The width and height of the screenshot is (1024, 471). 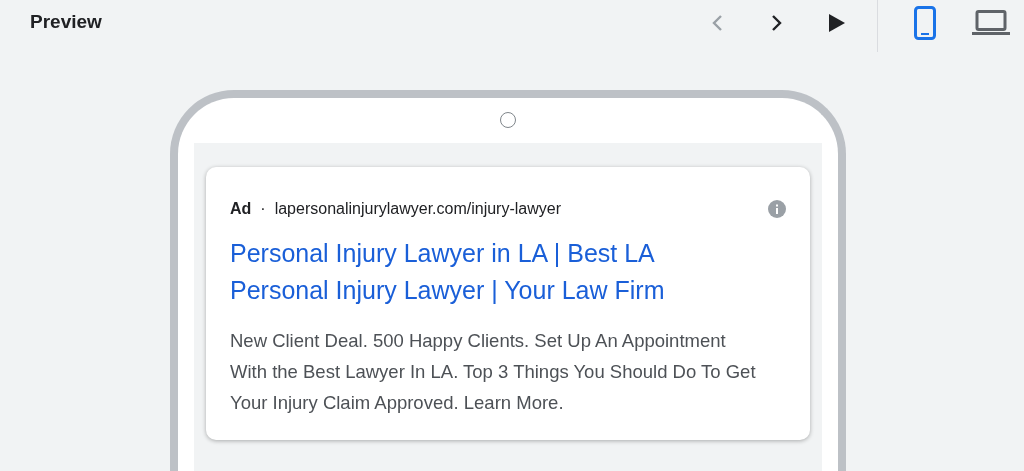 What do you see at coordinates (241, 209) in the screenshot?
I see `ad-label: Ad` at bounding box center [241, 209].